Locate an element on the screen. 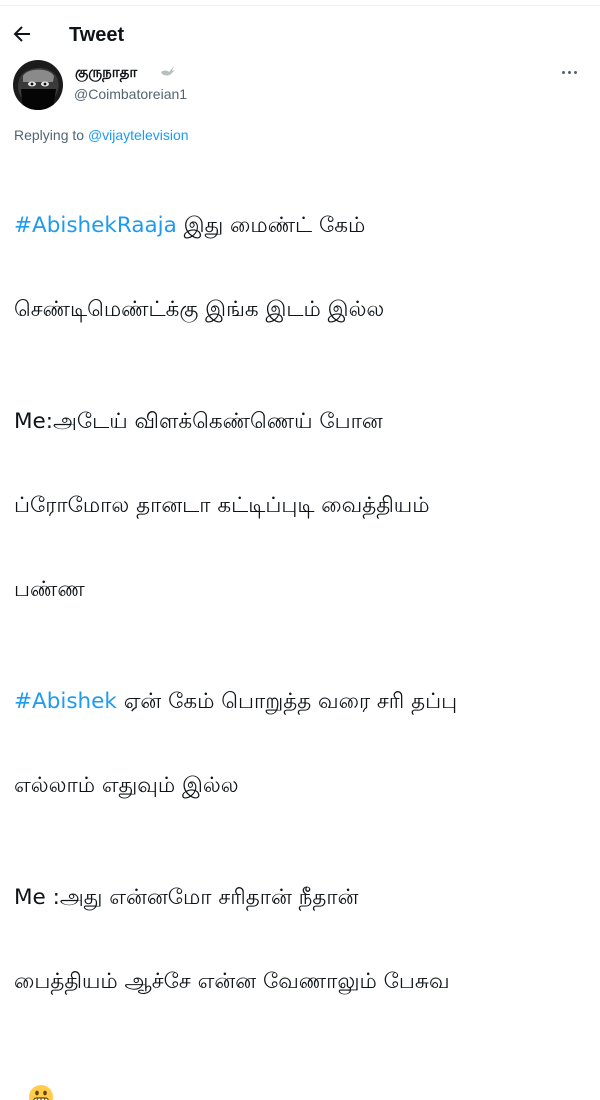 The width and height of the screenshot is (600, 1100). tweet-line: Me:அடேய் விளக்கெண்ணெய் போன is located at coordinates (198, 421).